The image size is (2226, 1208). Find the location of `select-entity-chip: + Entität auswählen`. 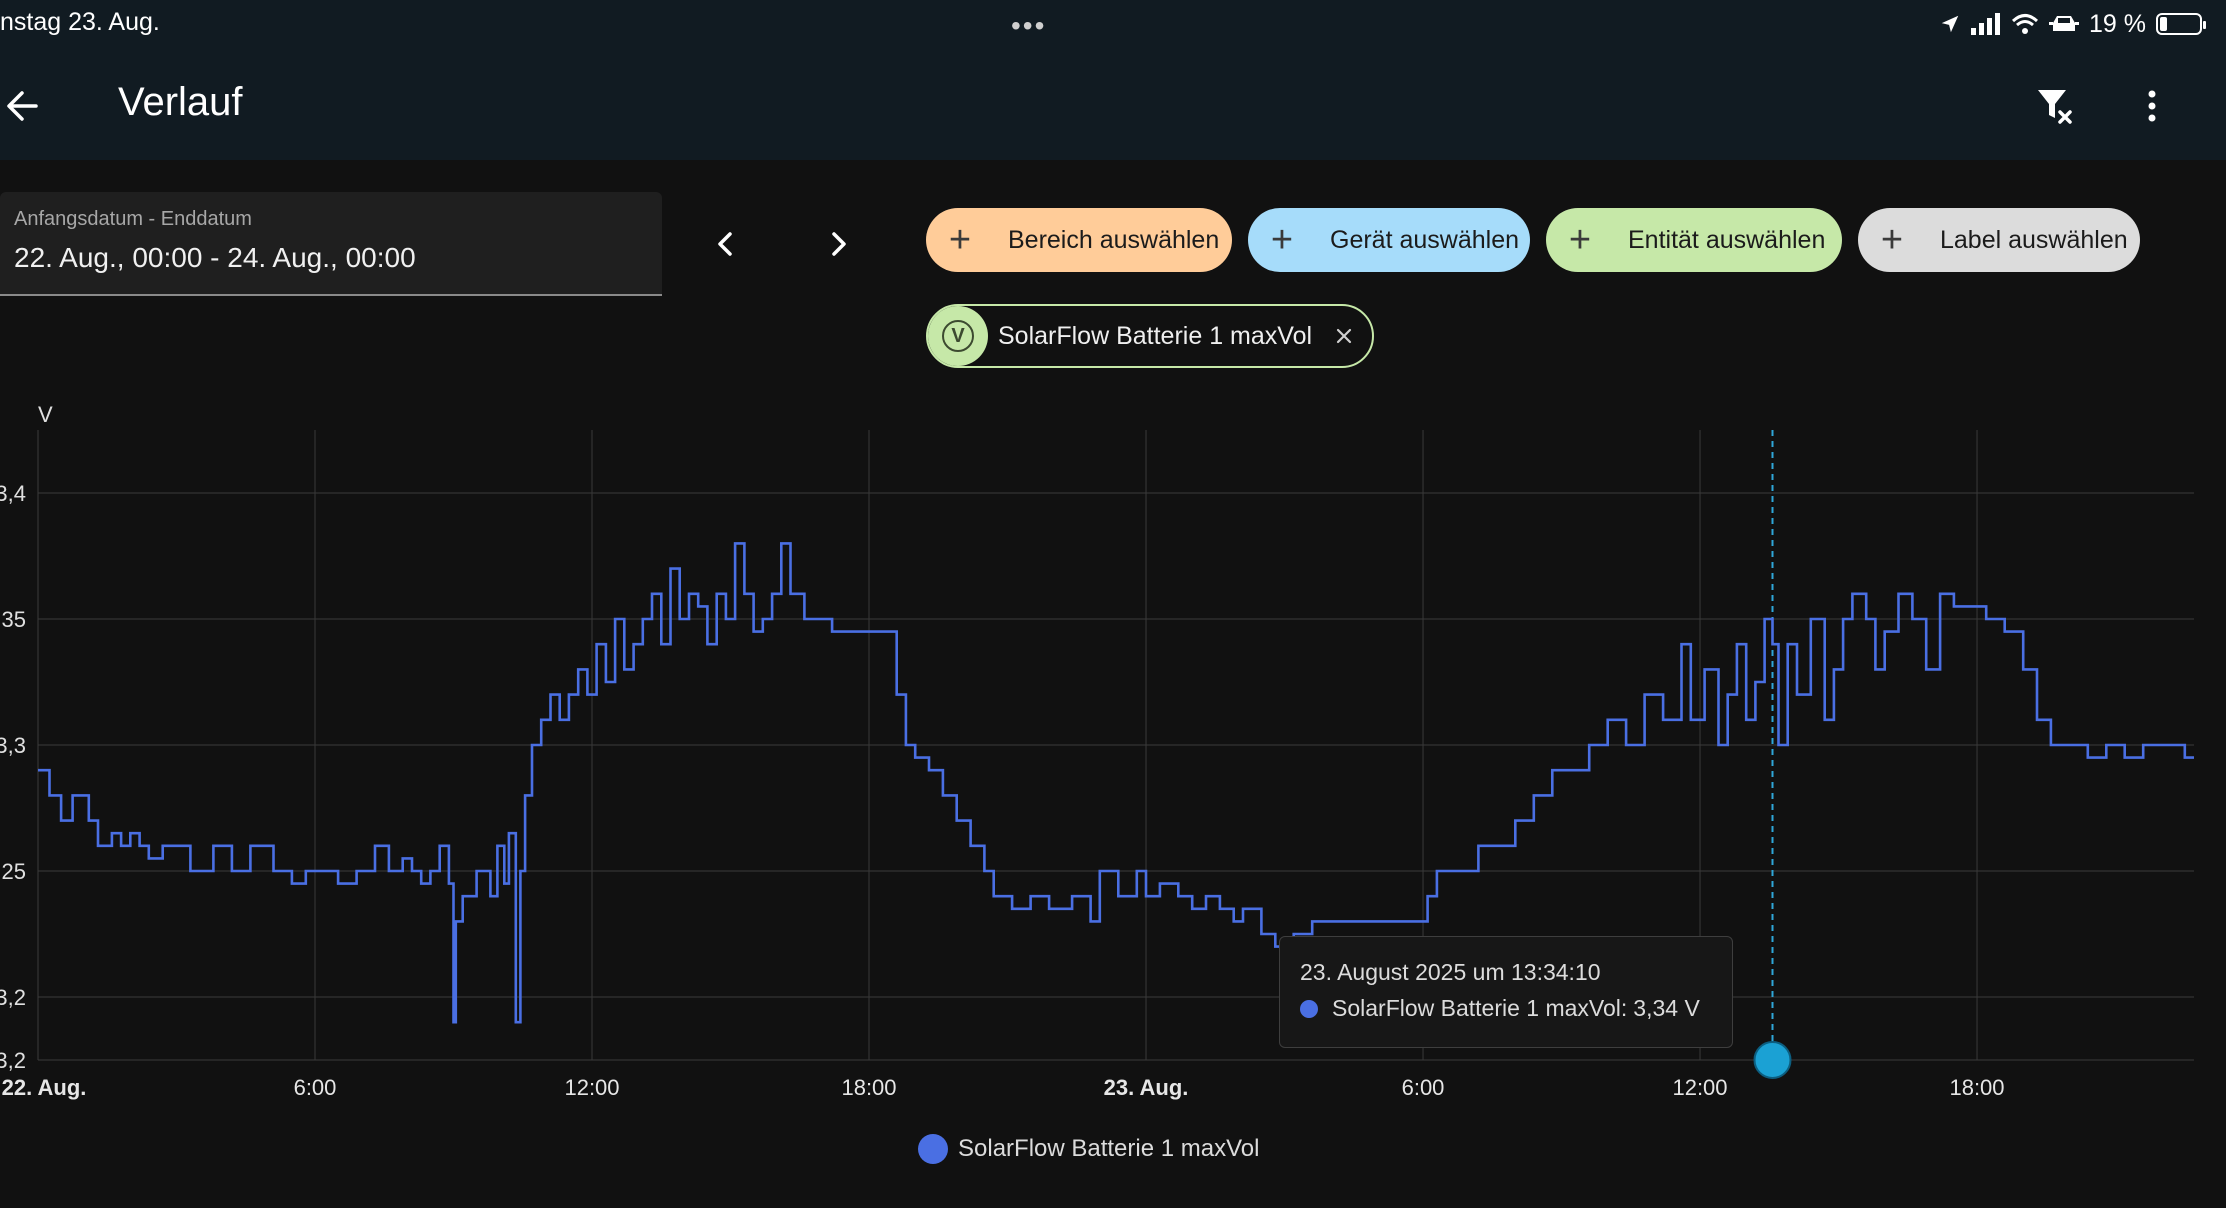

select-entity-chip: + Entität auswählen is located at coordinates (1694, 240).